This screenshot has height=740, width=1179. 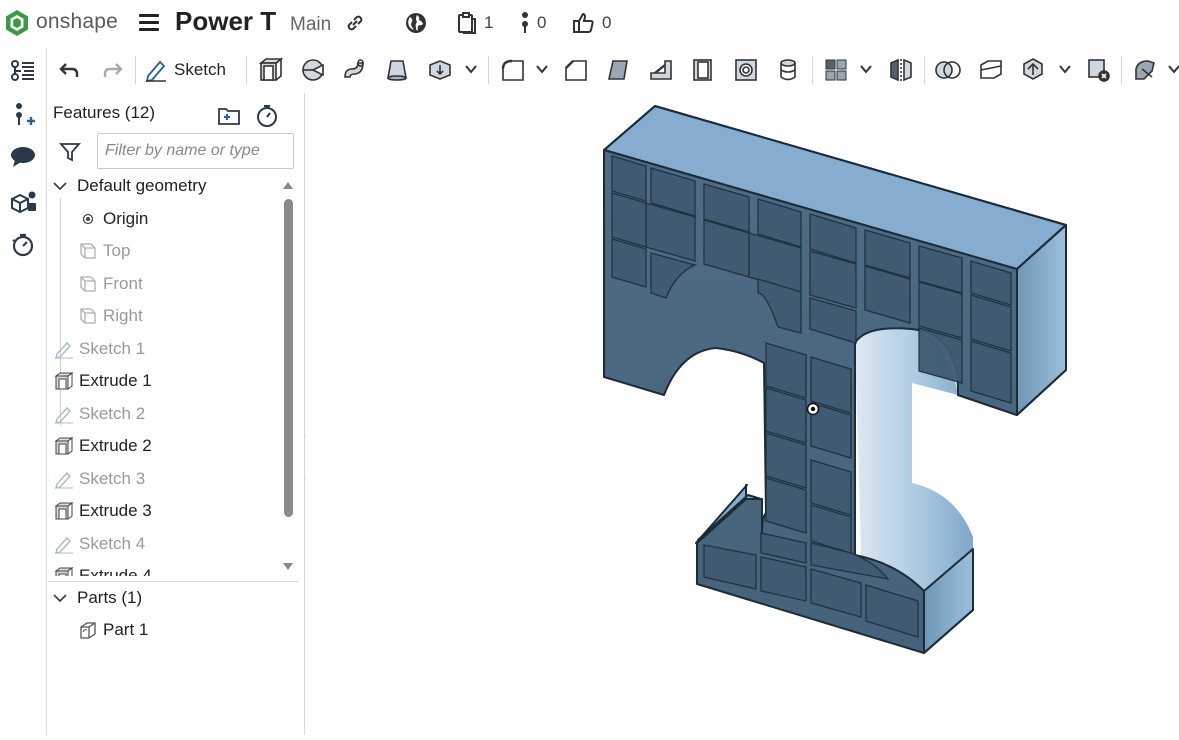 I want to click on fillet-icon, so click(x=513, y=70).